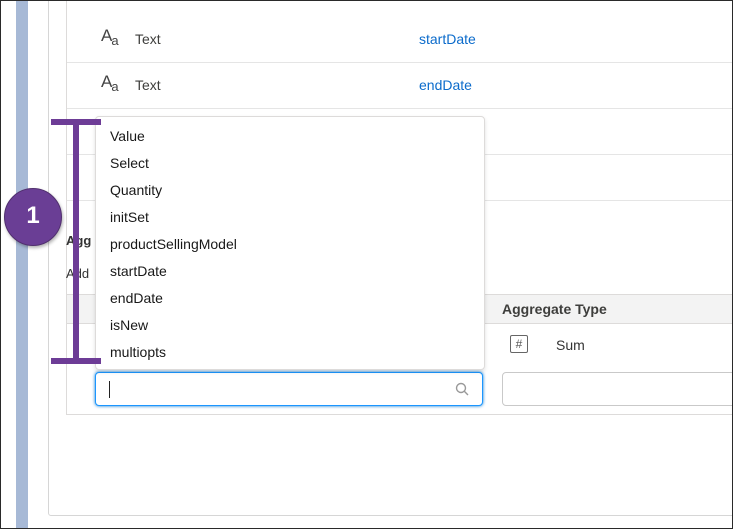 This screenshot has height=529, width=733. What do you see at coordinates (22, 264) in the screenshot?
I see `side-accent-bar` at bounding box center [22, 264].